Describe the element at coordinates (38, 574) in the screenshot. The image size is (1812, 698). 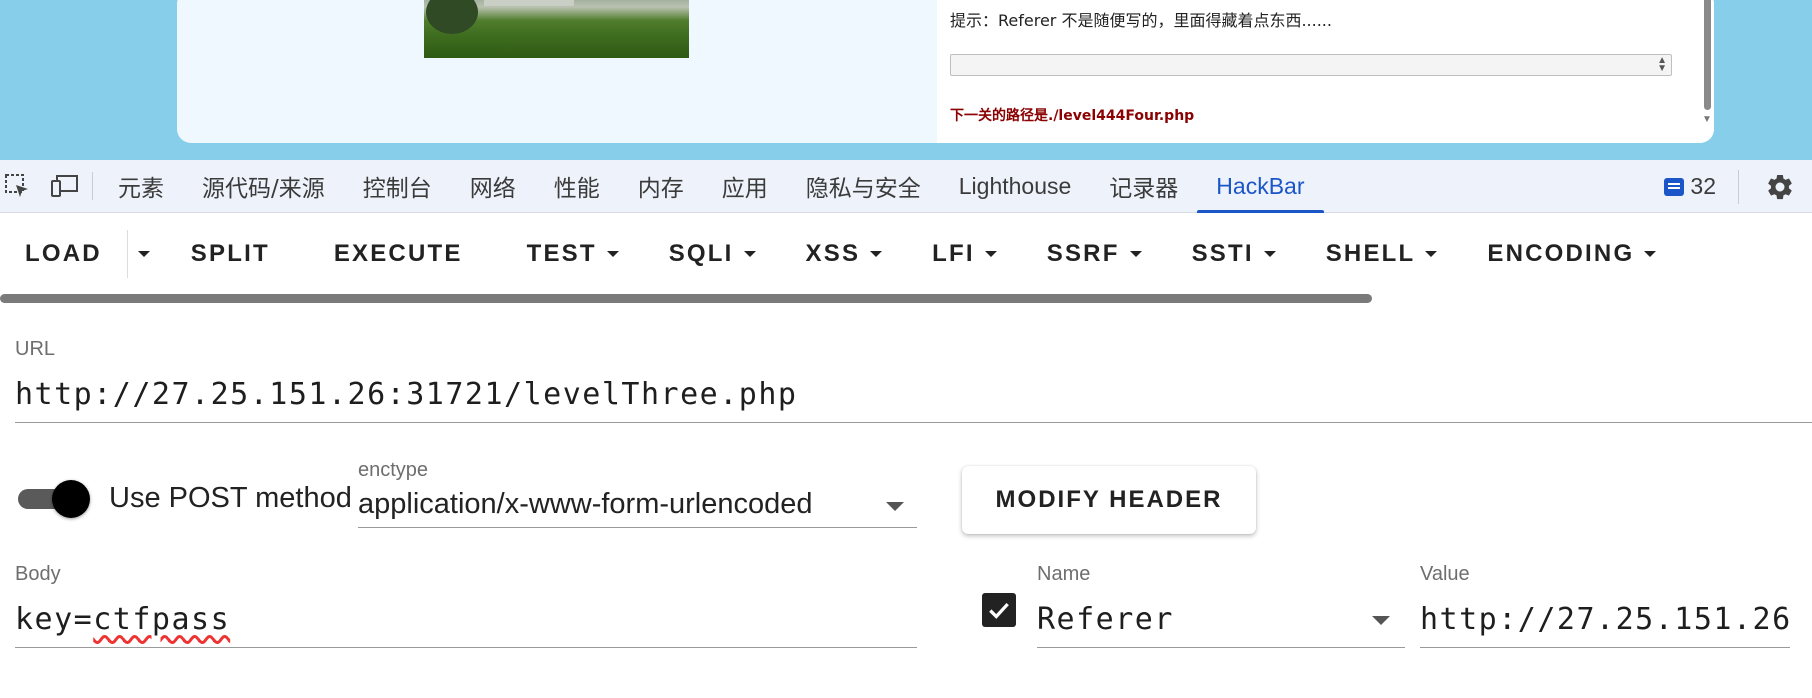
I see `body-label: Body` at that location.